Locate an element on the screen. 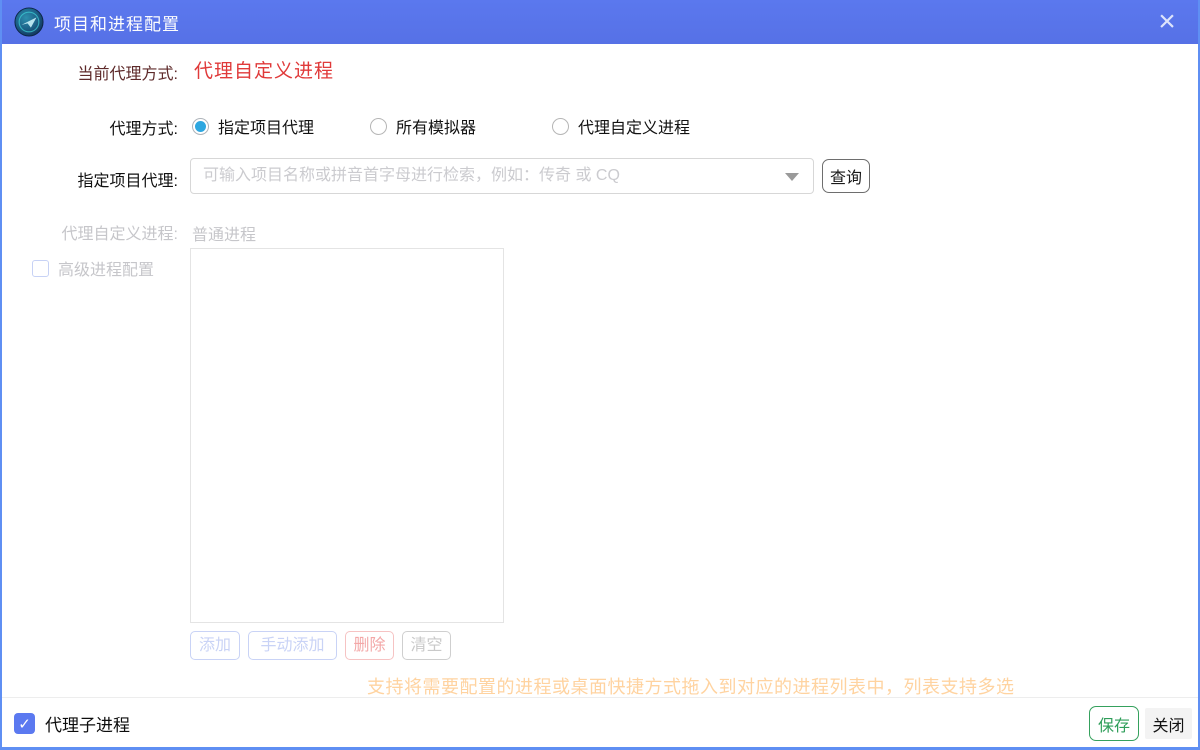  project-proxy-combobox is located at coordinates (502, 176).